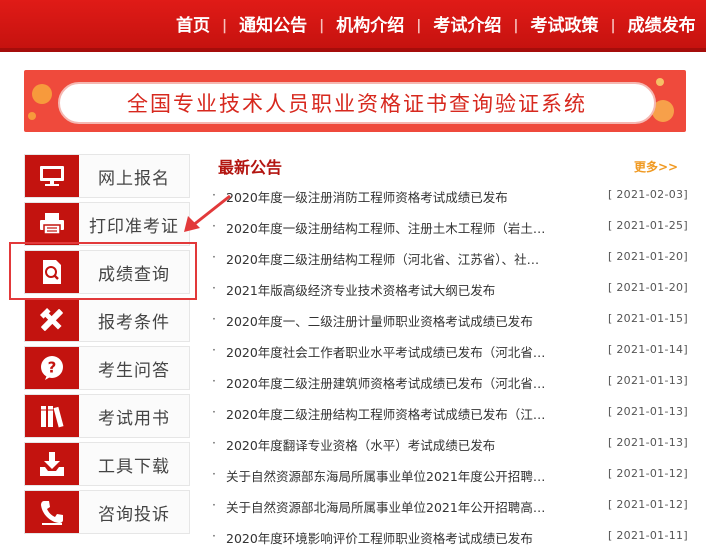  I want to click on notice-date: [ 2021-01-14], so click(648, 349).